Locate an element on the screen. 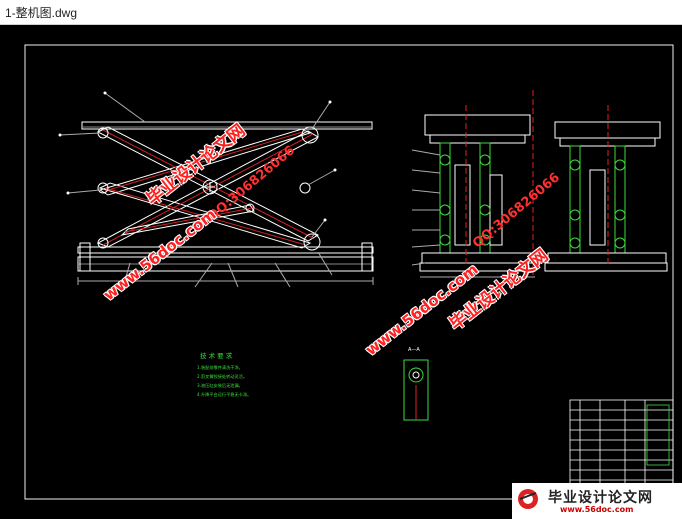 The width and height of the screenshot is (682, 519). note-2: 2.剪叉臂铰接处转动灵活。 is located at coordinates (222, 376).